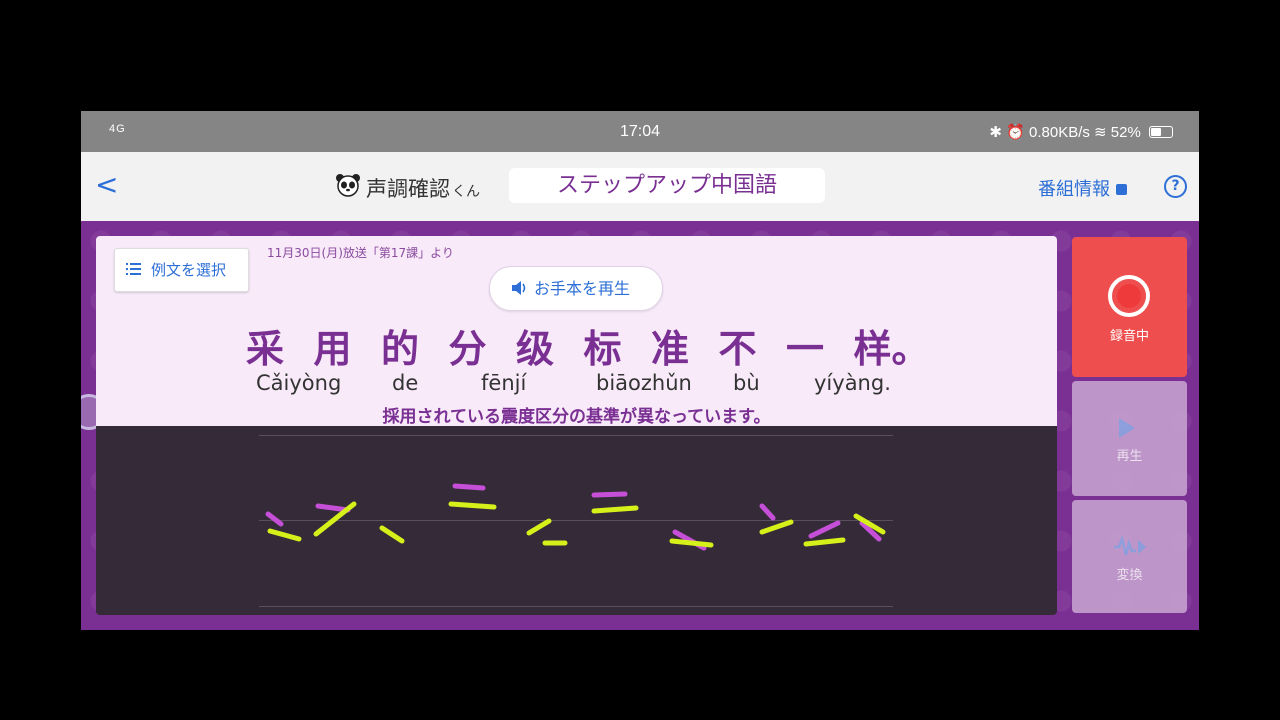  I want to click on playback-button: 再生, so click(1129, 438).